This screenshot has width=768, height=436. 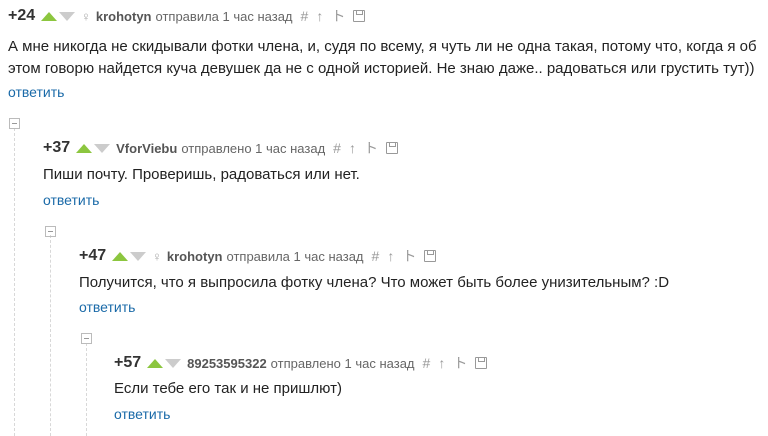 What do you see at coordinates (228, 388) in the screenshot?
I see `comment-text: Если тебе его так и не пришлют)` at bounding box center [228, 388].